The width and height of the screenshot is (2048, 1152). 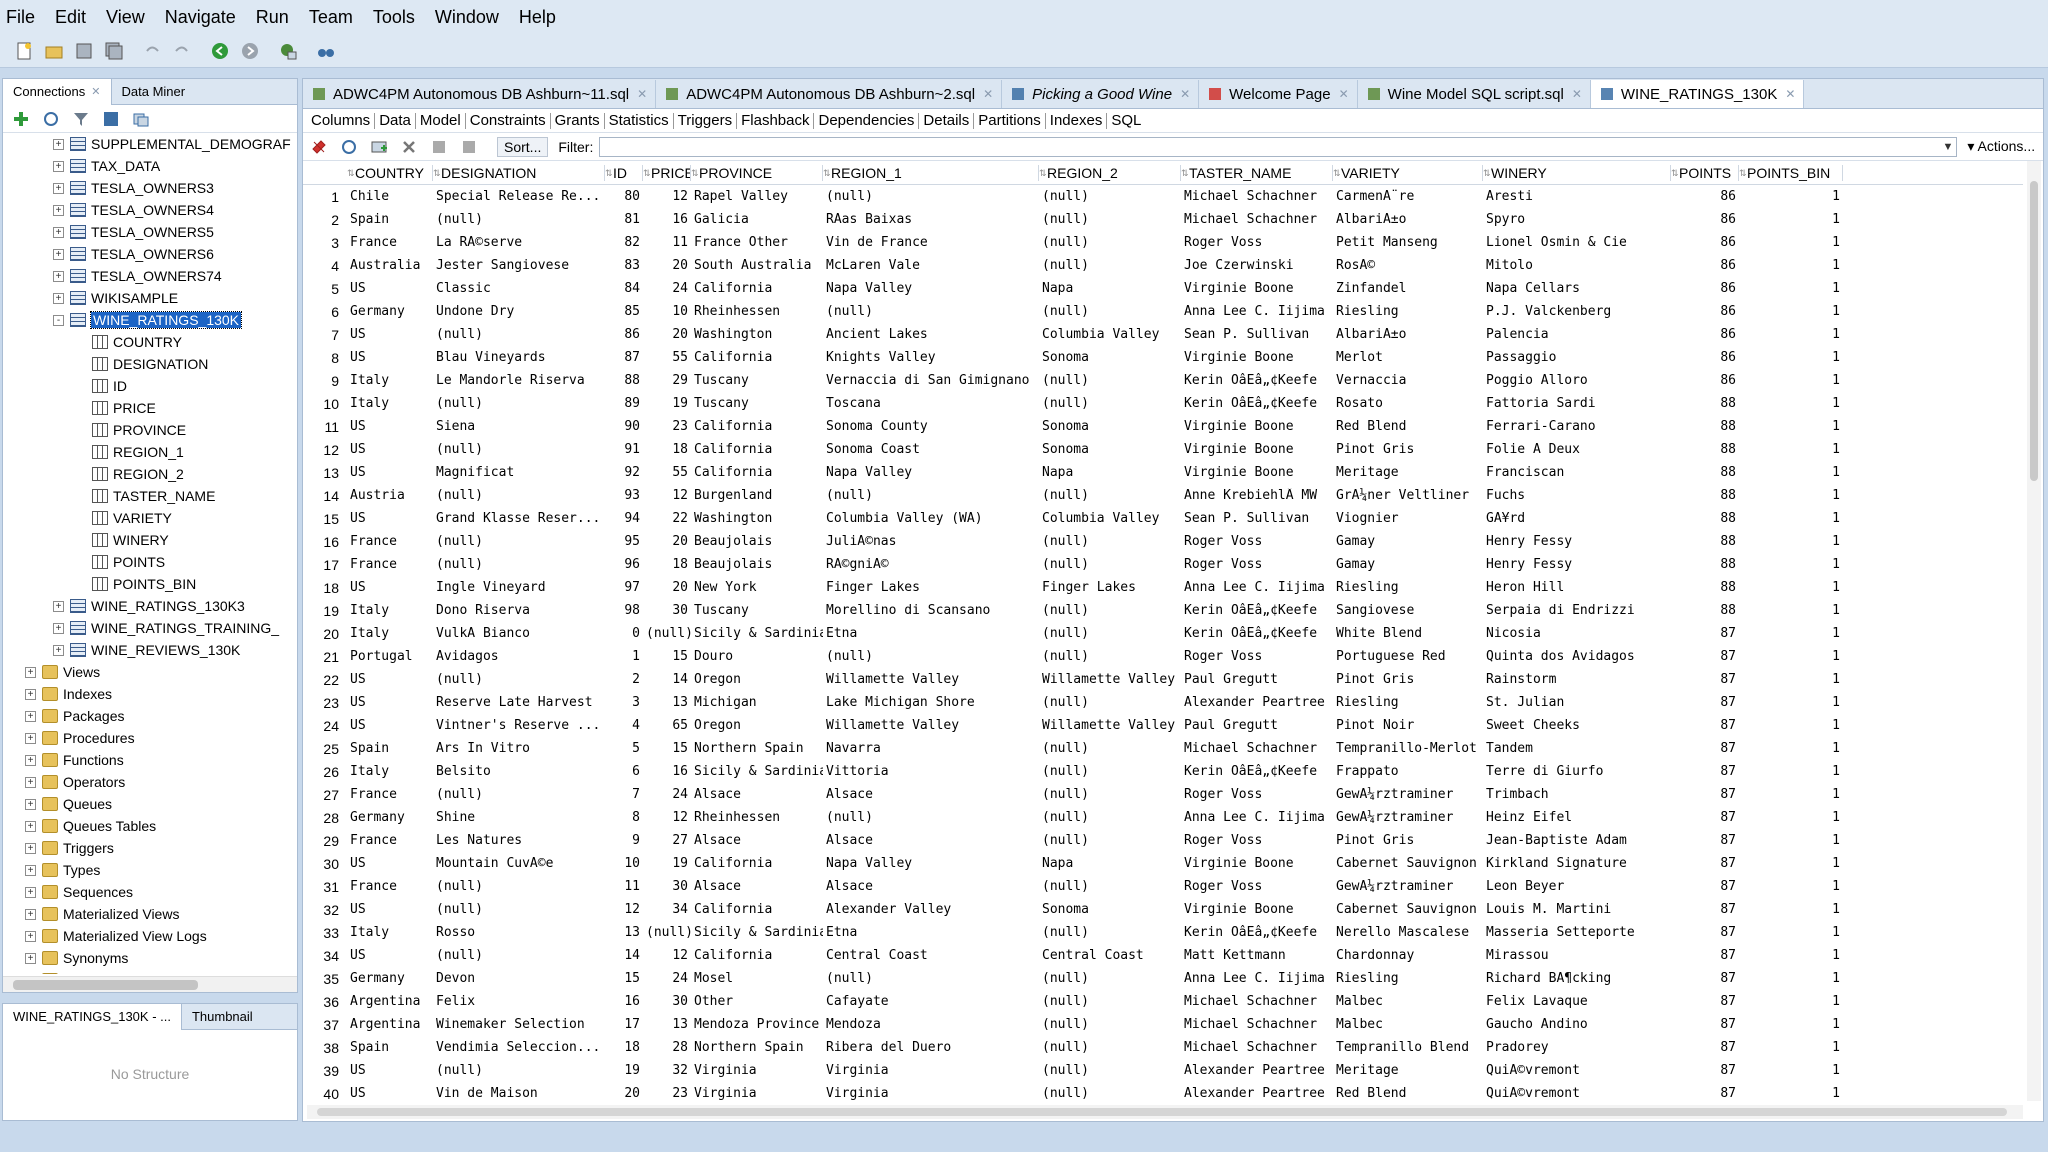 What do you see at coordinates (757, 587) in the screenshot?
I see `table-cell: New York` at bounding box center [757, 587].